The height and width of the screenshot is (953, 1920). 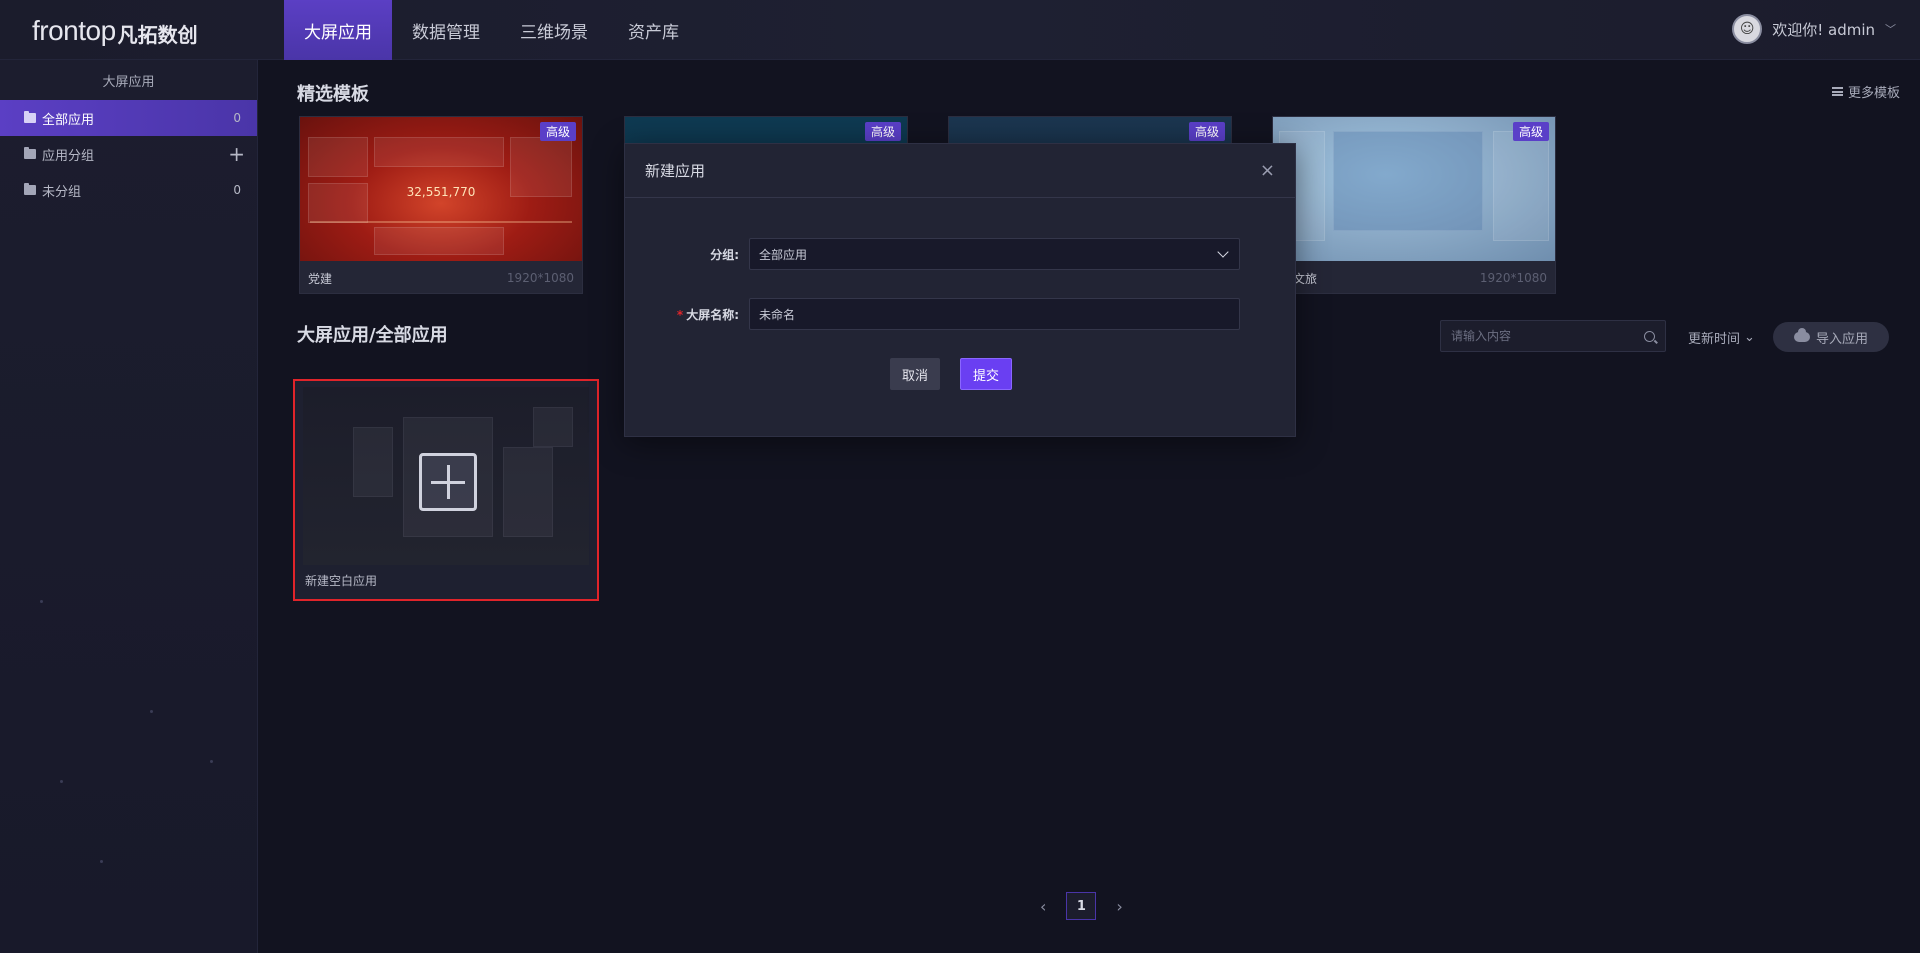 What do you see at coordinates (1873, 93) in the screenshot?
I see `more-templates-label: 更多模板` at bounding box center [1873, 93].